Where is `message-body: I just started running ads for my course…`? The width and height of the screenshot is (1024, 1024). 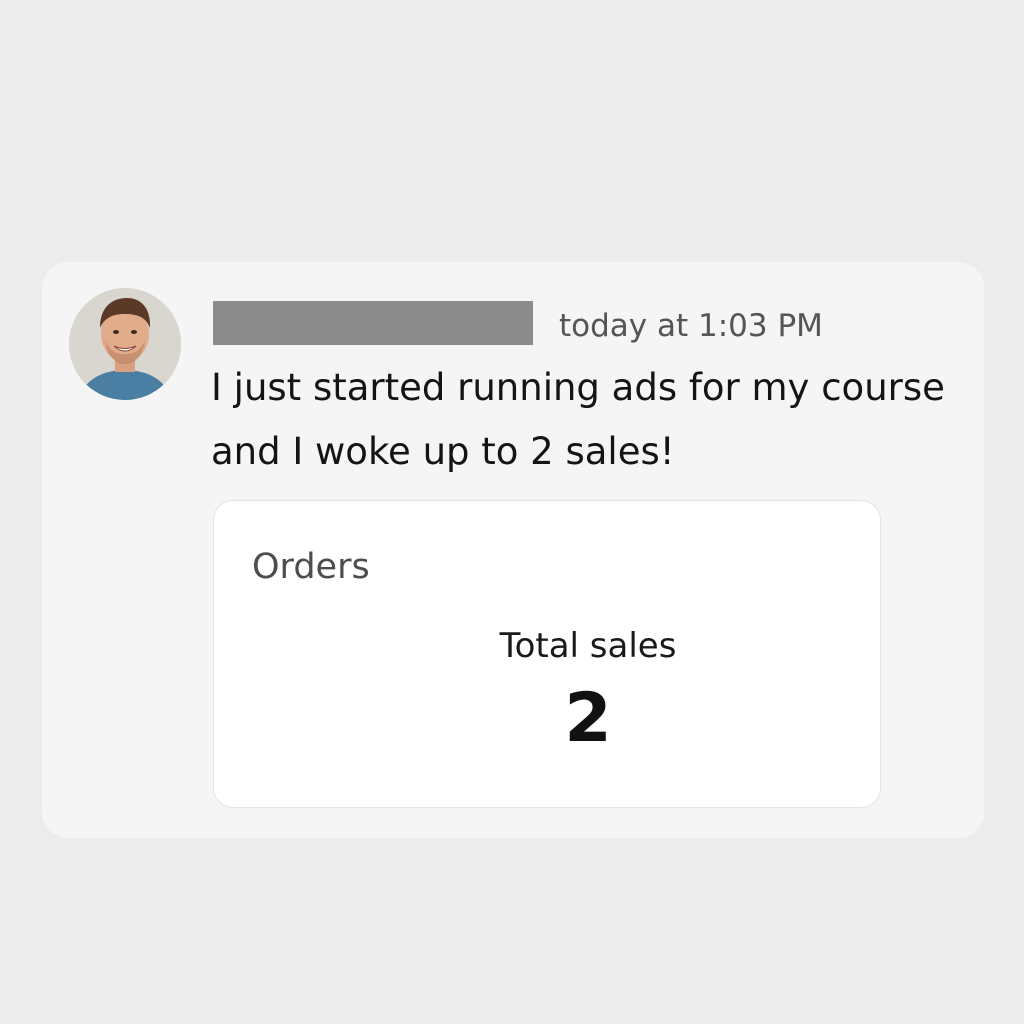
message-body: I just started running ads for my course… is located at coordinates (596, 420).